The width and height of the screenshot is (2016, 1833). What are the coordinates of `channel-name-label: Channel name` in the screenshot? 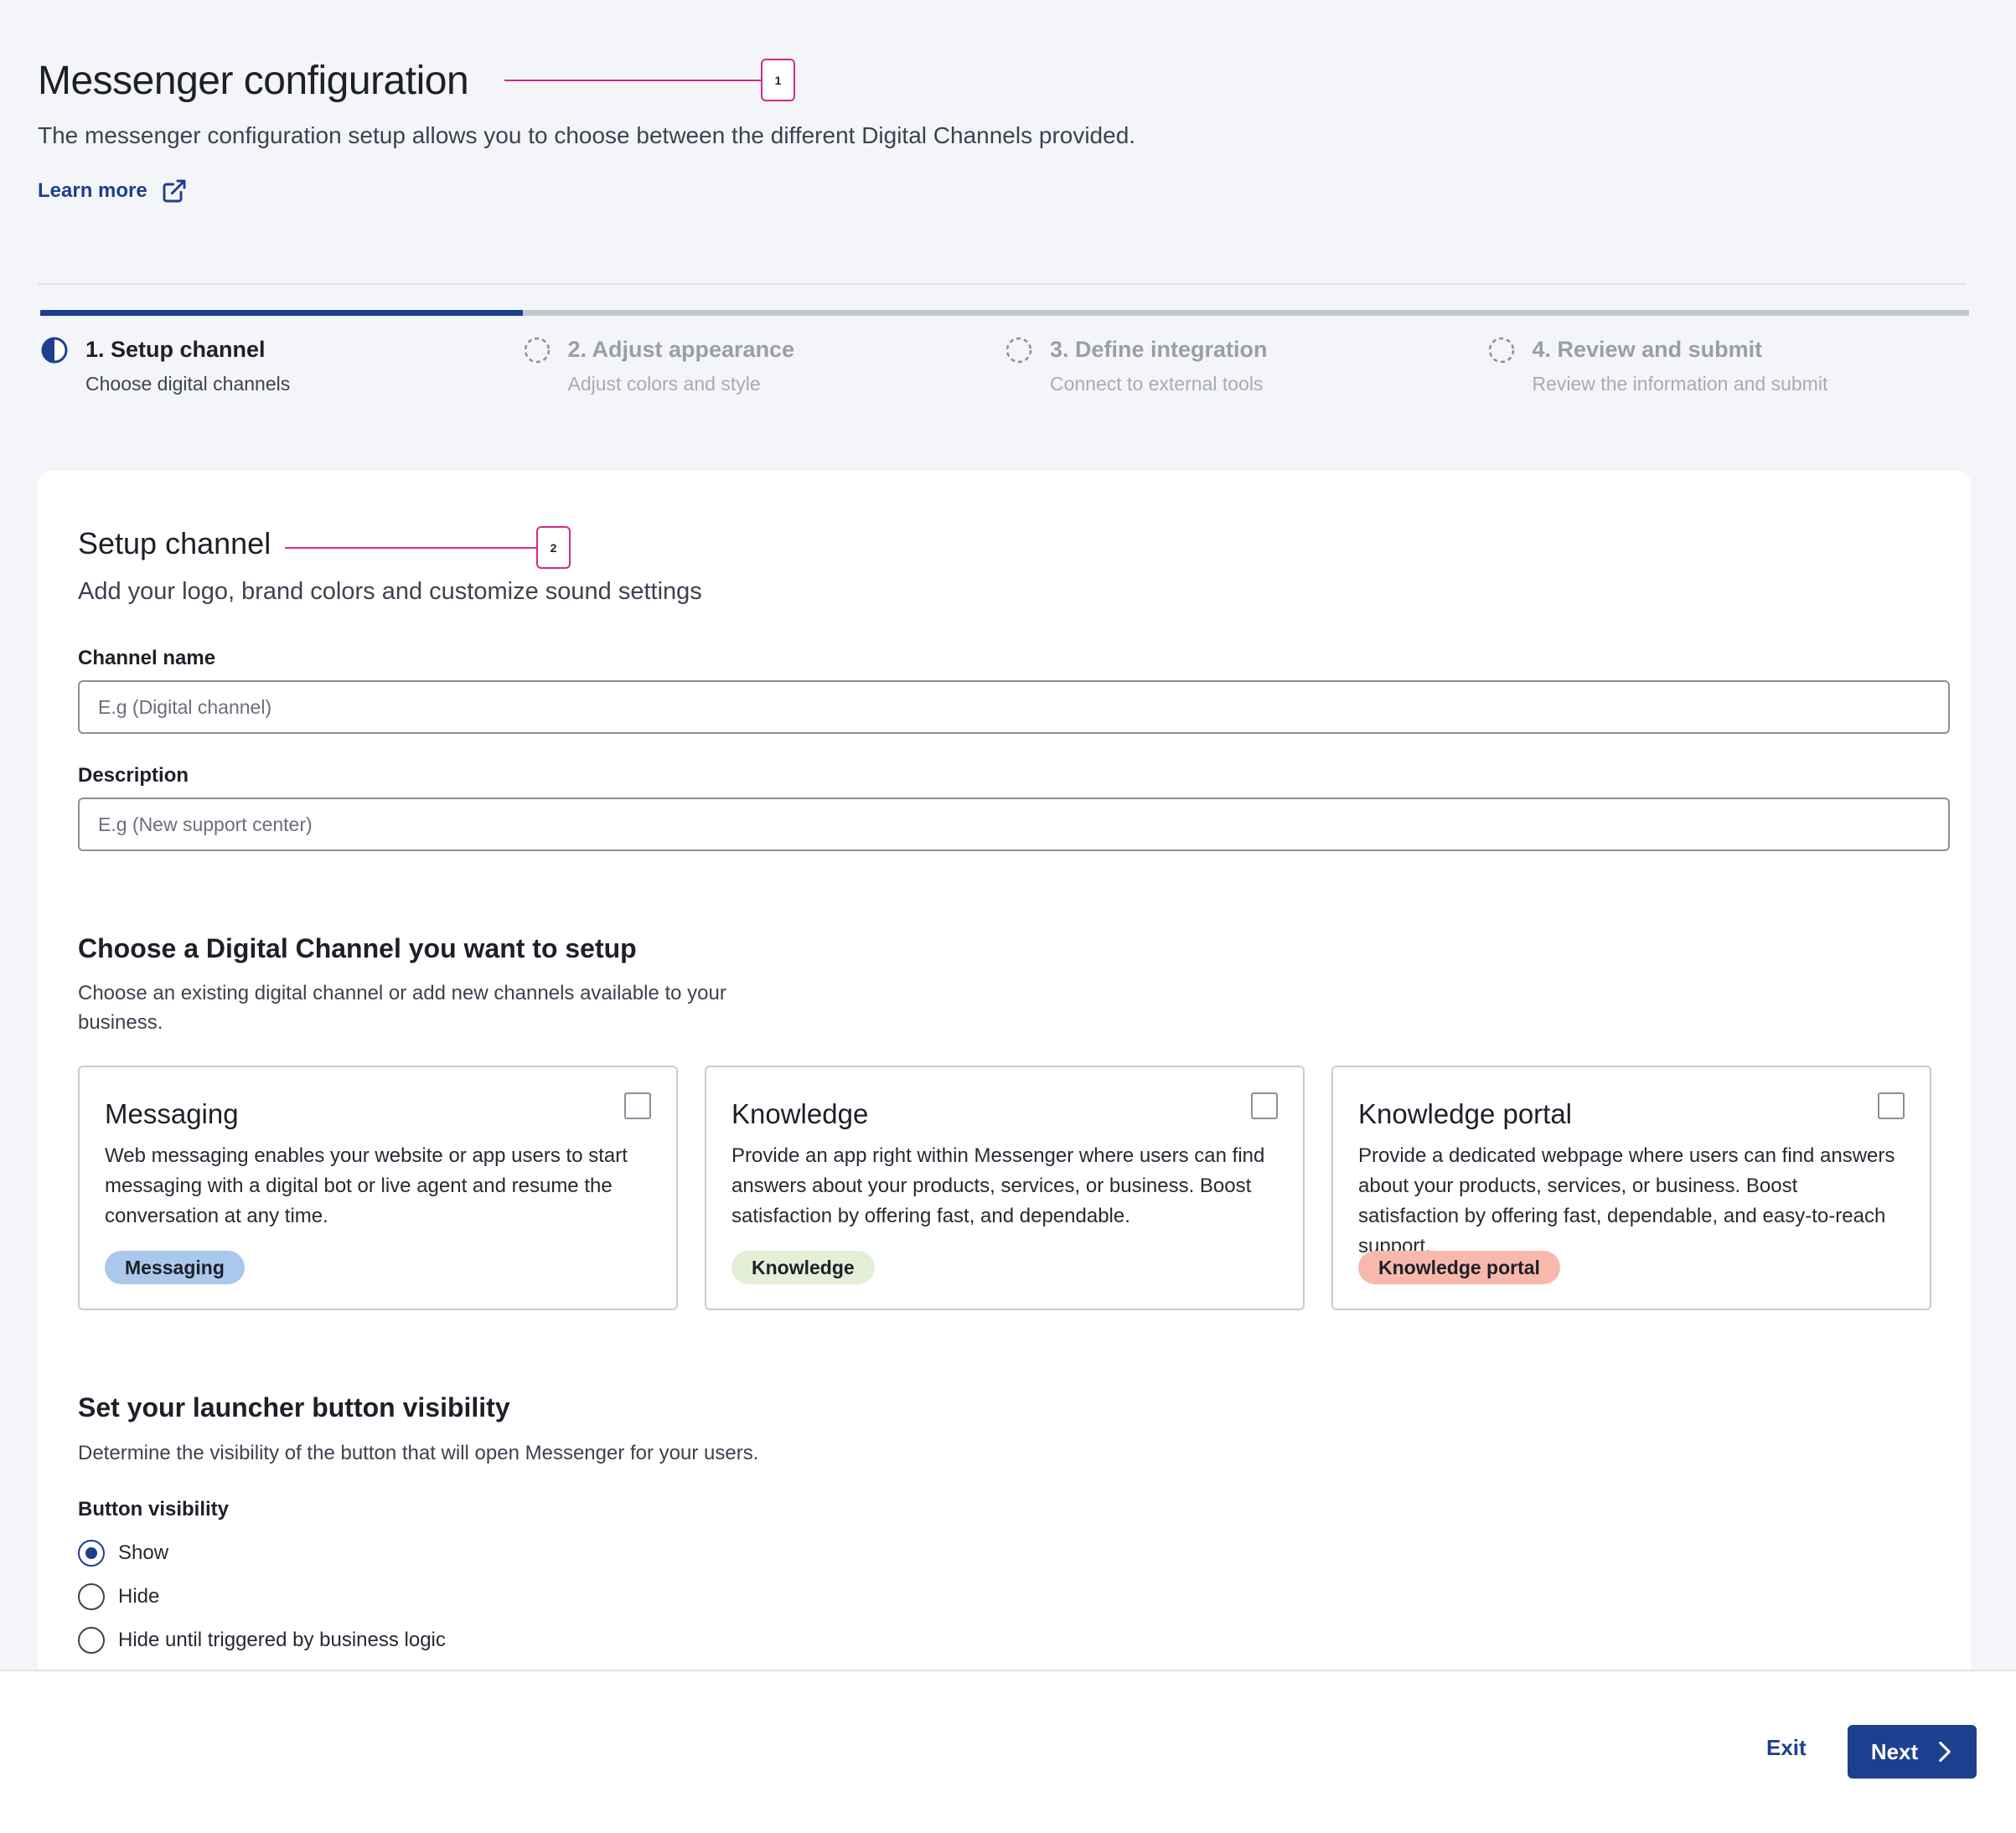 It's located at (147, 658).